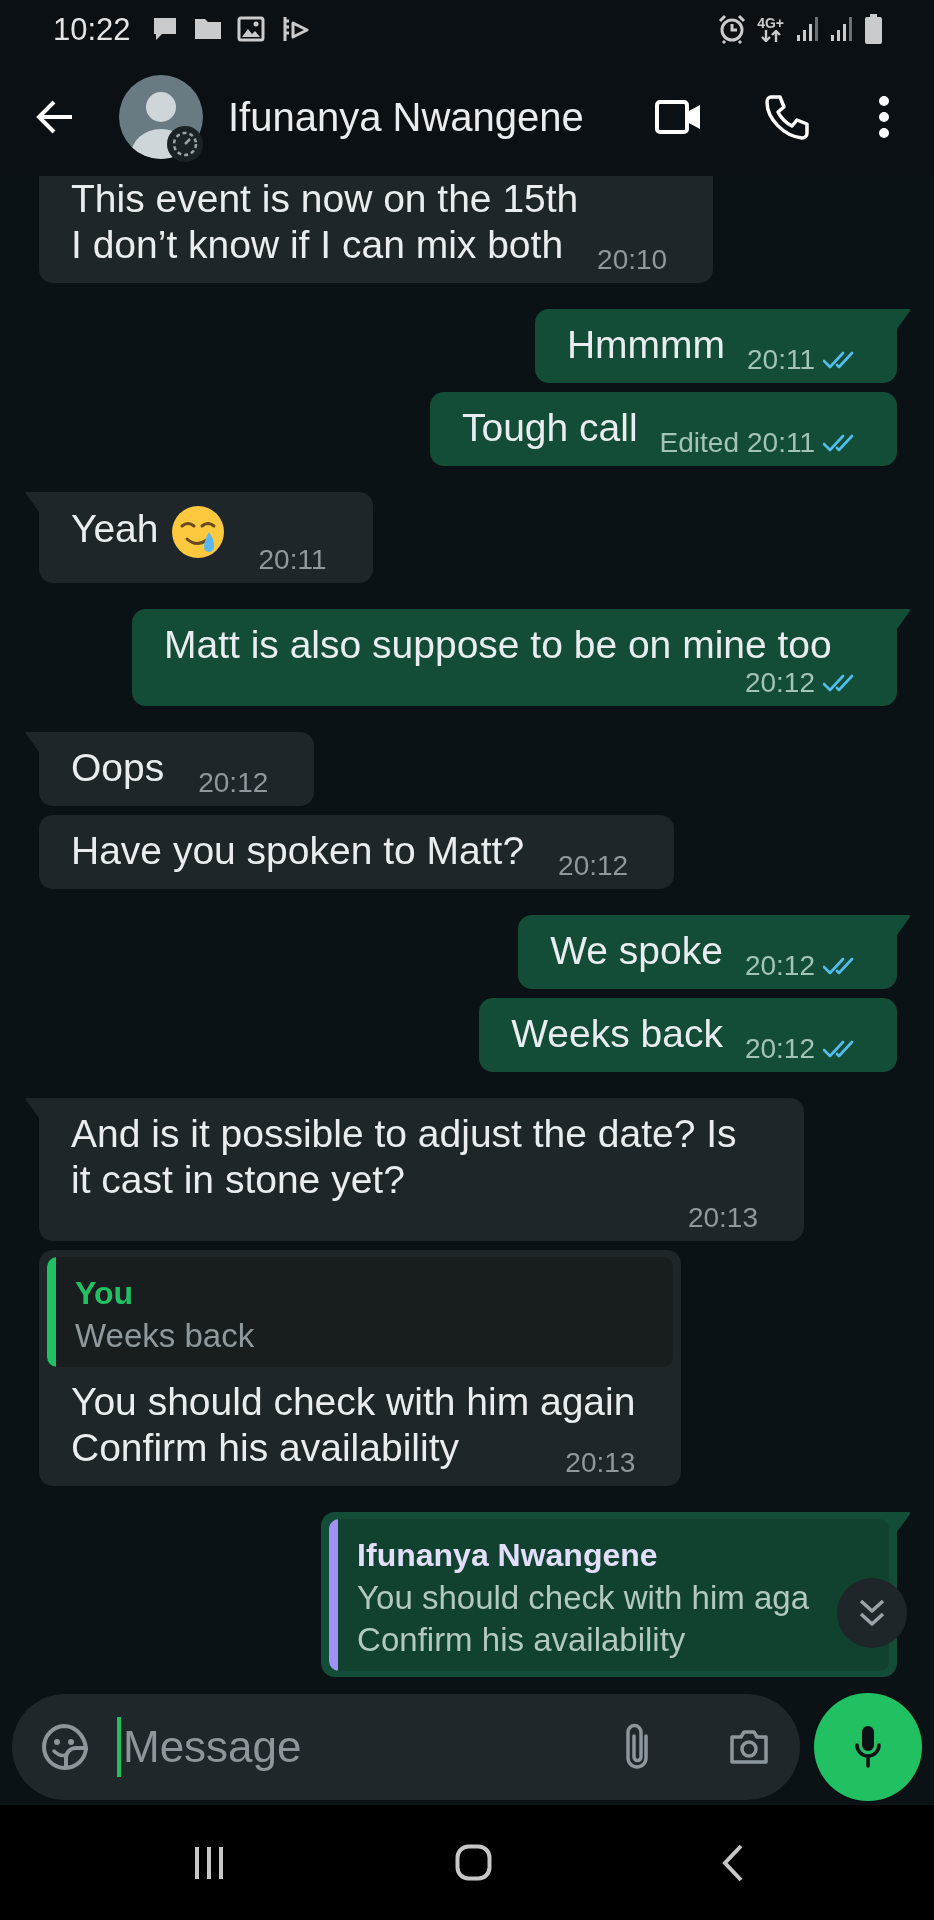 This screenshot has height=1920, width=934. Describe the element at coordinates (868, 1746) in the screenshot. I see `microphone-icon` at that location.